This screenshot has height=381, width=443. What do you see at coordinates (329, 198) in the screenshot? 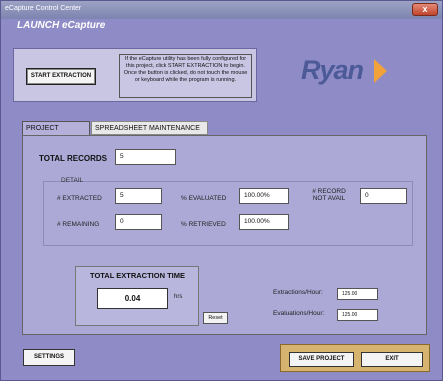
I see `record-not-avail-line-2: NOT AVAIL` at bounding box center [329, 198].